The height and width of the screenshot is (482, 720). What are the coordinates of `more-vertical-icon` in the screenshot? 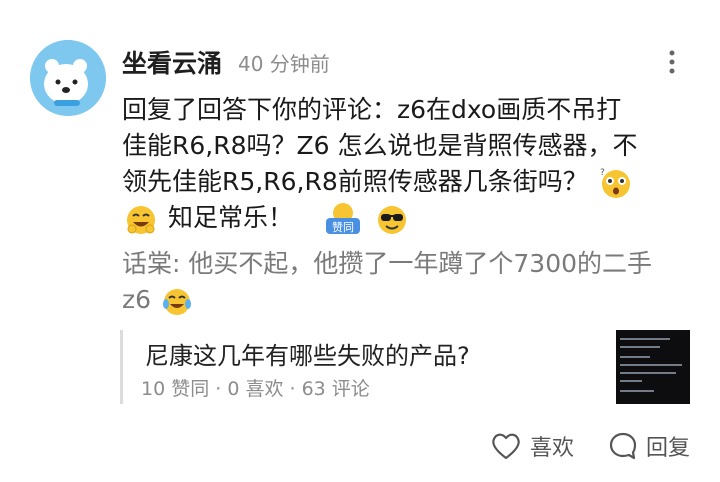 It's located at (672, 62).